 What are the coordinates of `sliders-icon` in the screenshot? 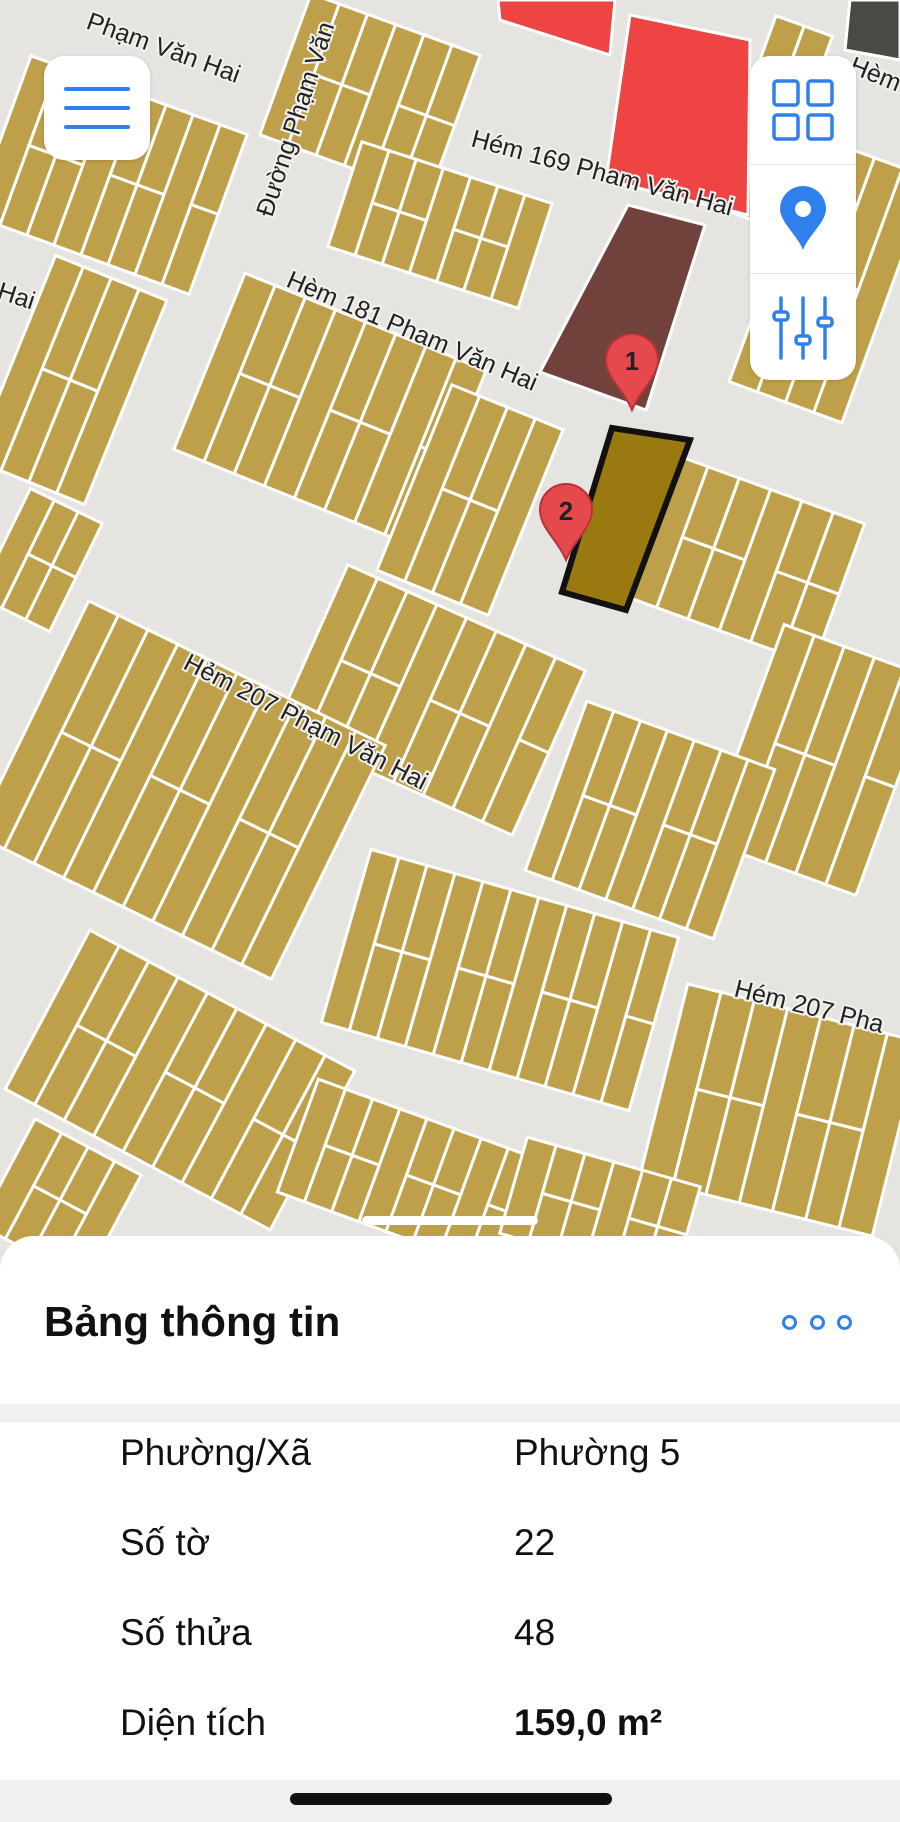 It's located at (803, 328).